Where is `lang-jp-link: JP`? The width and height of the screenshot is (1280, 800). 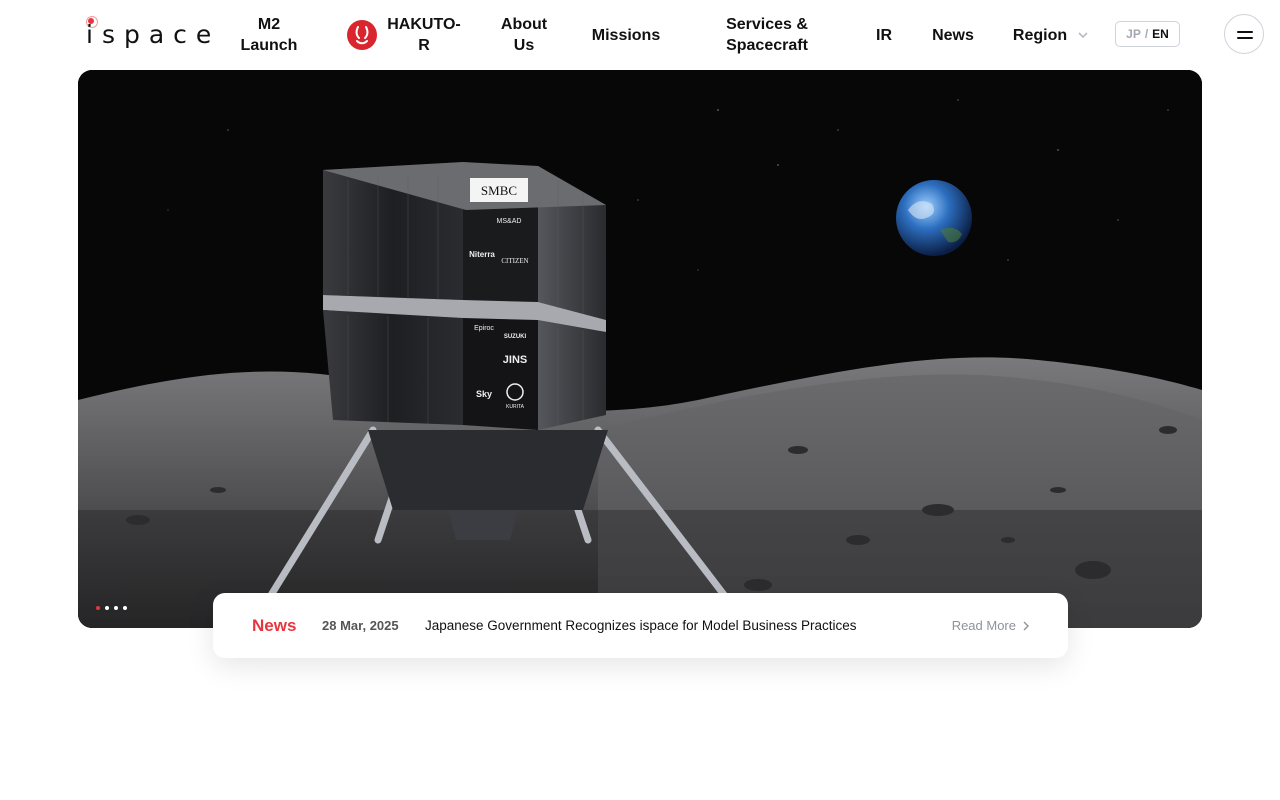 lang-jp-link: JP is located at coordinates (1133, 34).